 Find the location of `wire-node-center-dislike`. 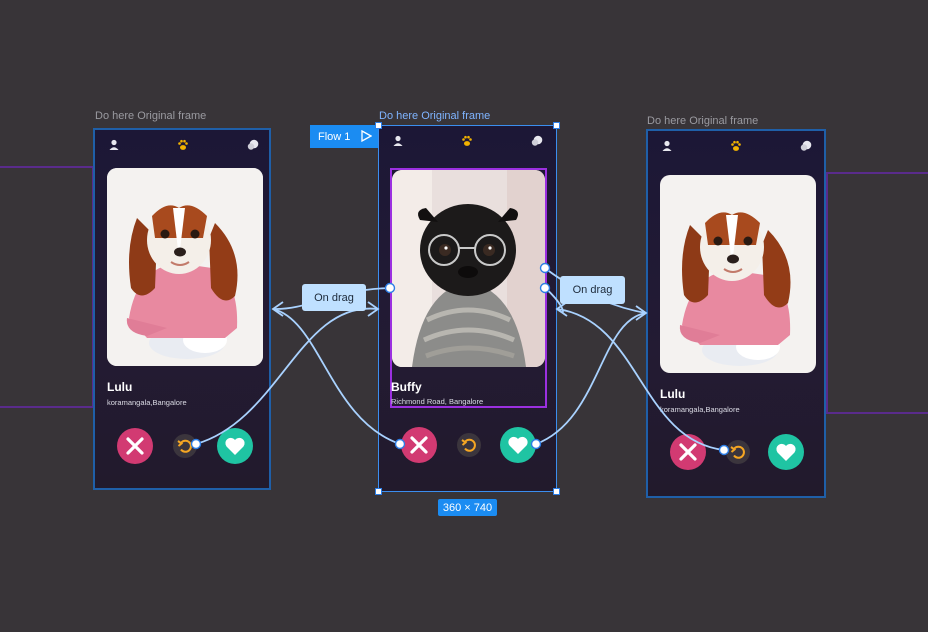

wire-node-center-dislike is located at coordinates (400, 444).